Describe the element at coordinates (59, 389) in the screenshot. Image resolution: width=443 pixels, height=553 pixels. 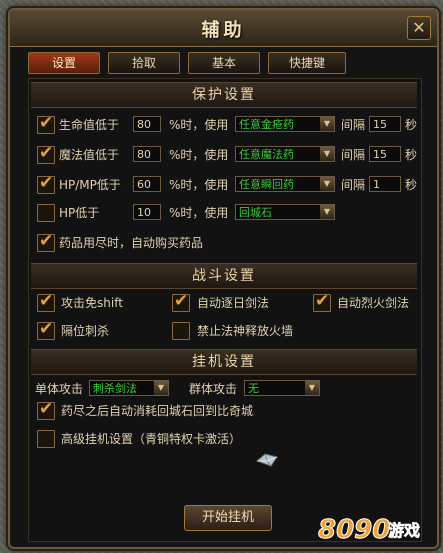
I see `single-attack-label: 单体攻击` at that location.